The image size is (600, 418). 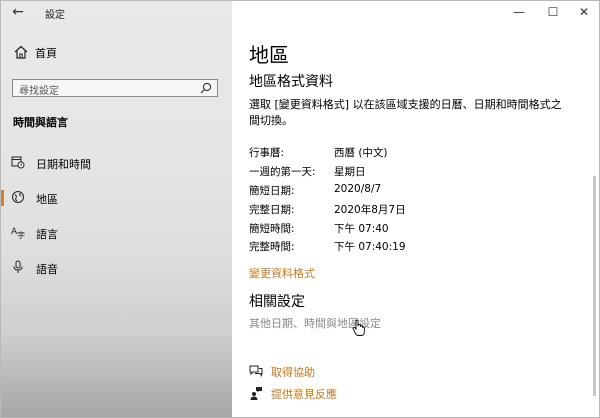 I want to click on get-help-label: 取得協助, so click(x=293, y=372).